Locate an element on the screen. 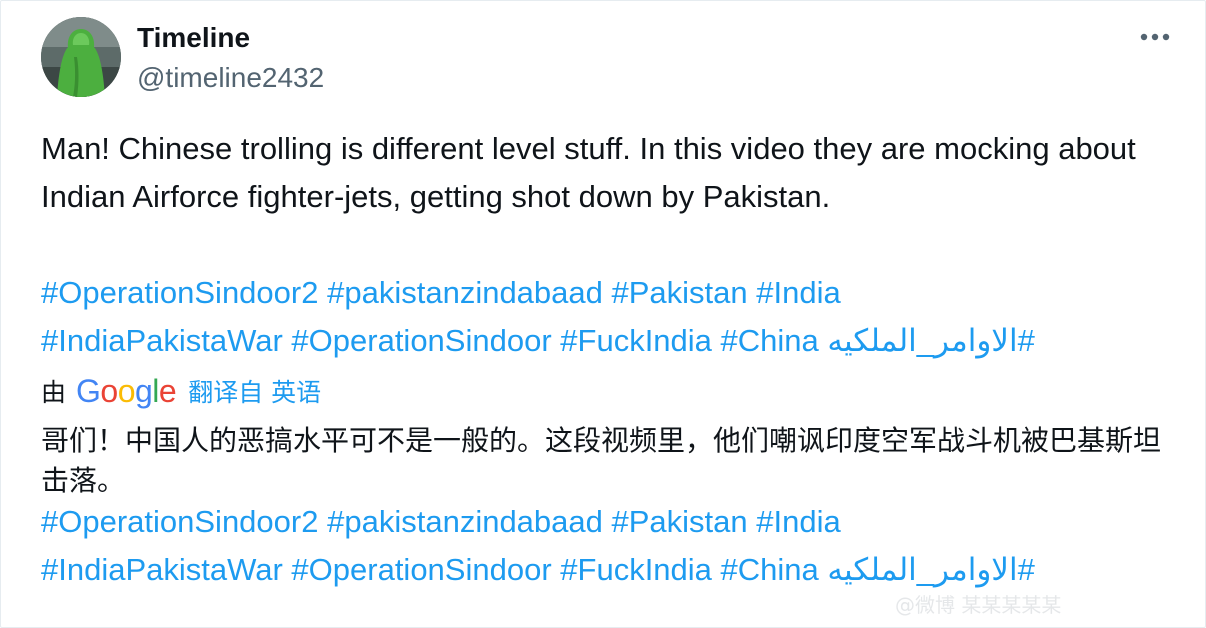 The width and height of the screenshot is (1206, 628). author-handle: @timeline2432 is located at coordinates (230, 78).